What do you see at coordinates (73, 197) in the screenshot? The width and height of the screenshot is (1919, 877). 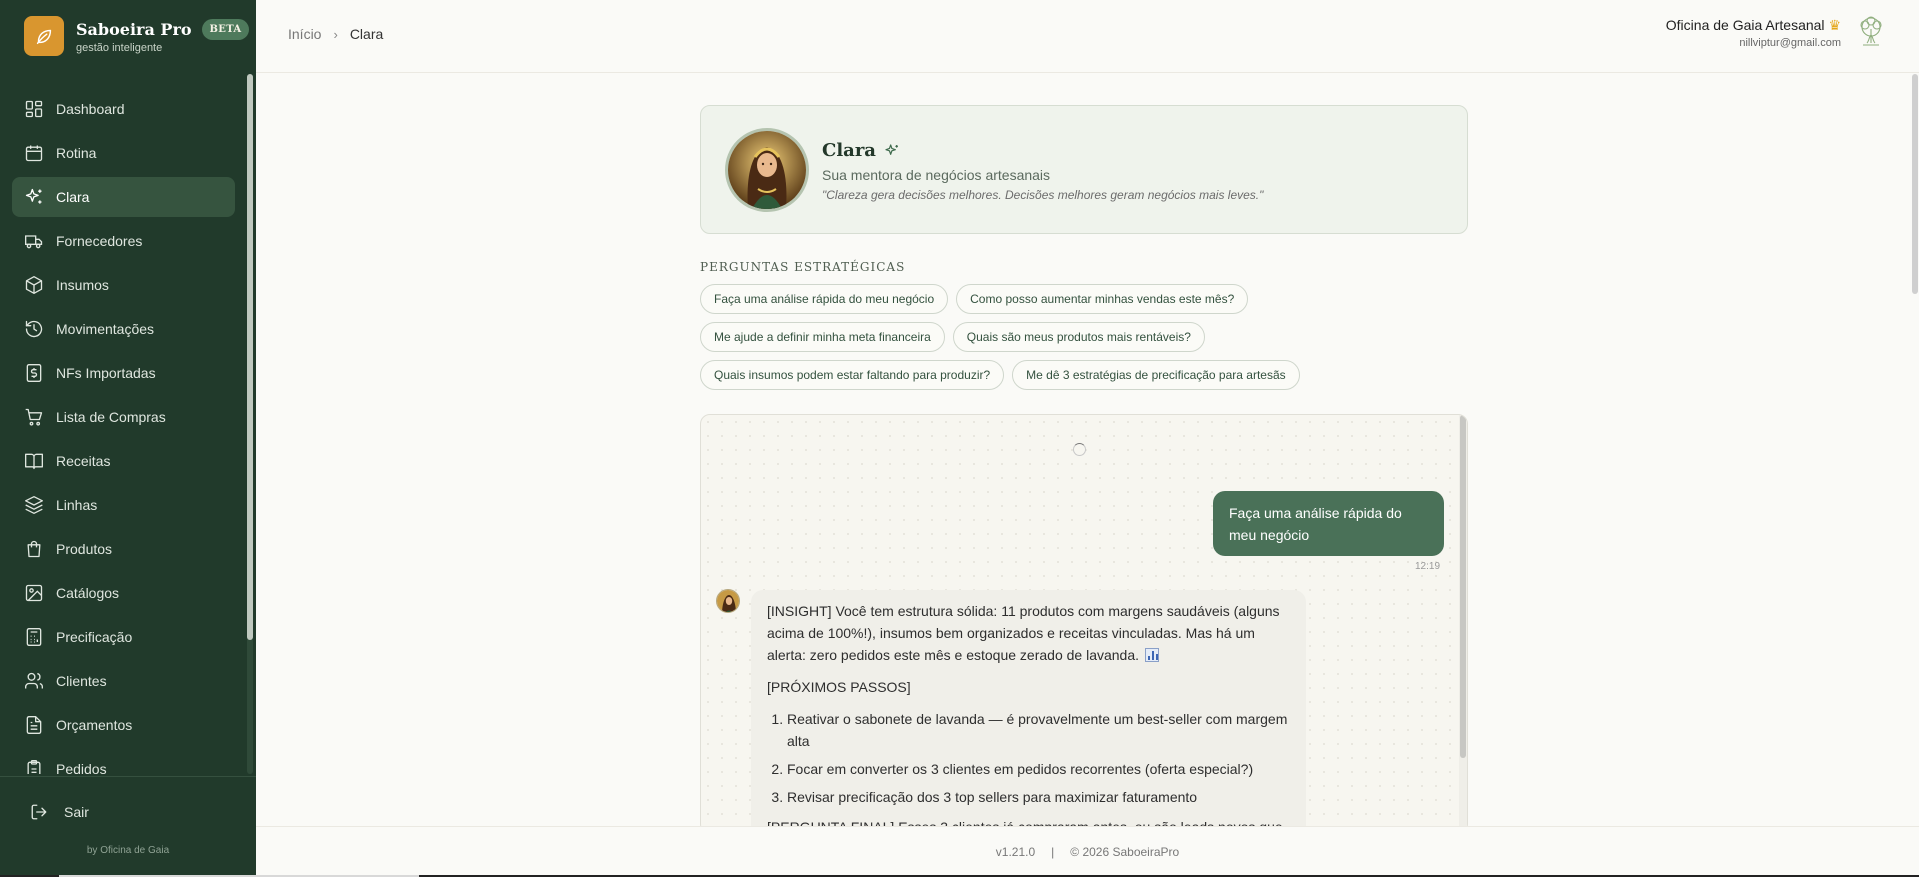 I see `sidebar-item-label: Clara` at bounding box center [73, 197].